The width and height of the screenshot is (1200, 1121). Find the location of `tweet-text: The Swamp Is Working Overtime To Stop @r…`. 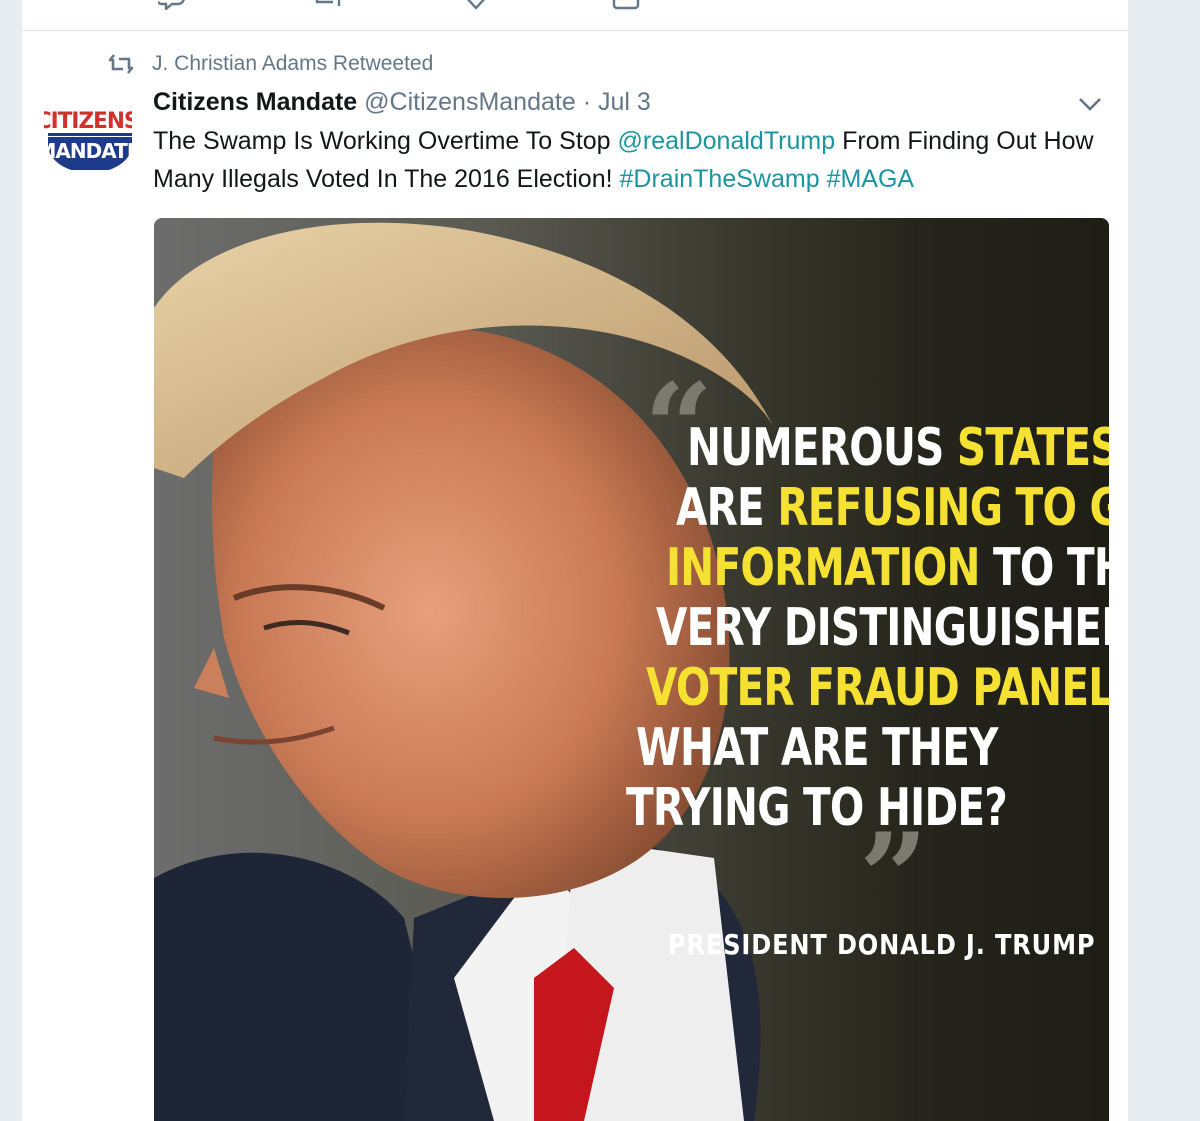

tweet-text: The Swamp Is Working Overtime To Stop @r… is located at coordinates (628, 160).